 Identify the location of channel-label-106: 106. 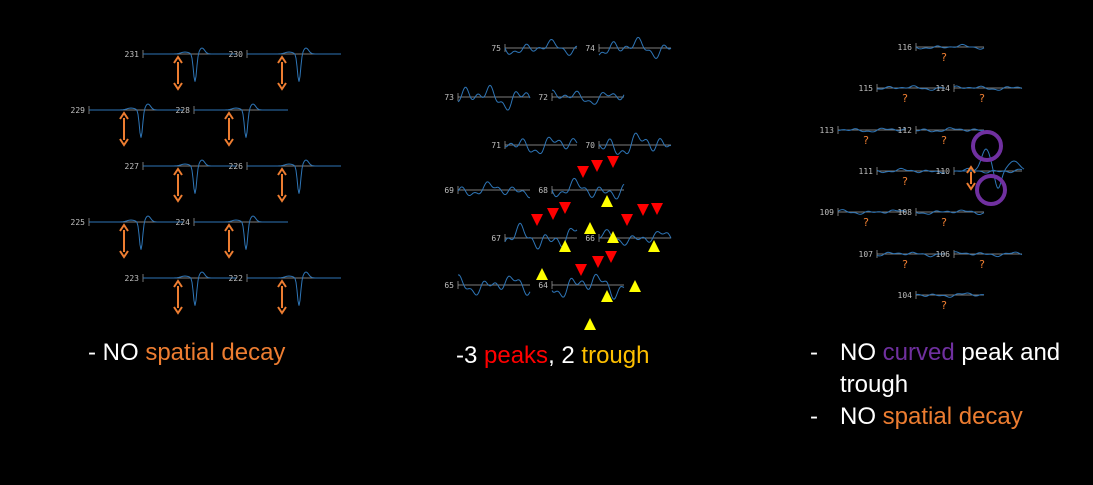
(943, 254).